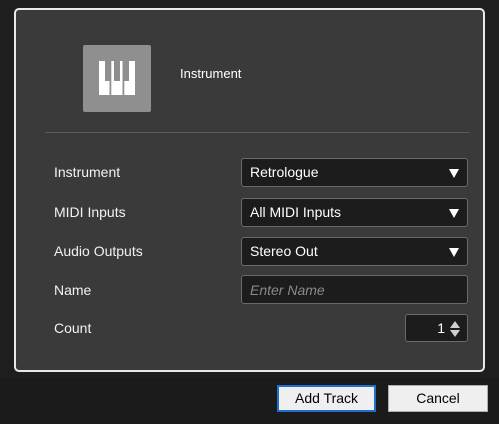  Describe the element at coordinates (354, 251) in the screenshot. I see `audio-outputs-dropdown: Stereo Out` at that location.